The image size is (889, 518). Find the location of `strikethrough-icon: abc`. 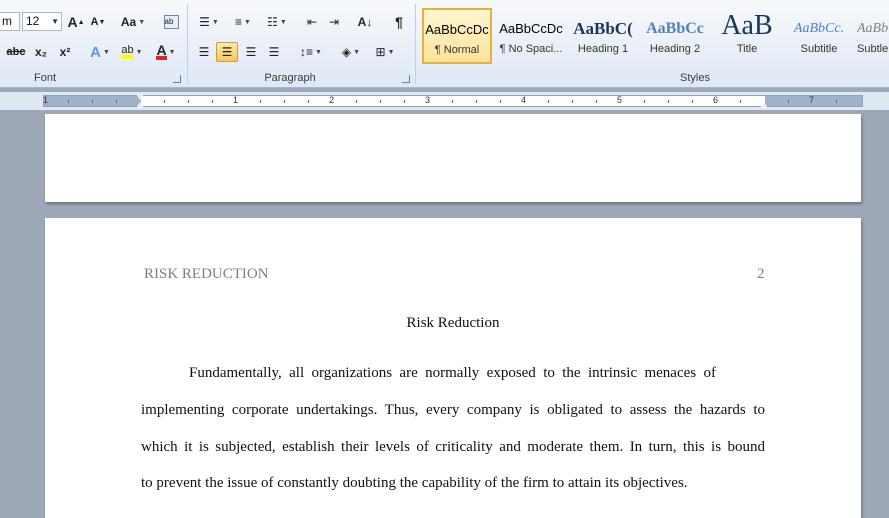

strikethrough-icon: abc is located at coordinates (16, 52).